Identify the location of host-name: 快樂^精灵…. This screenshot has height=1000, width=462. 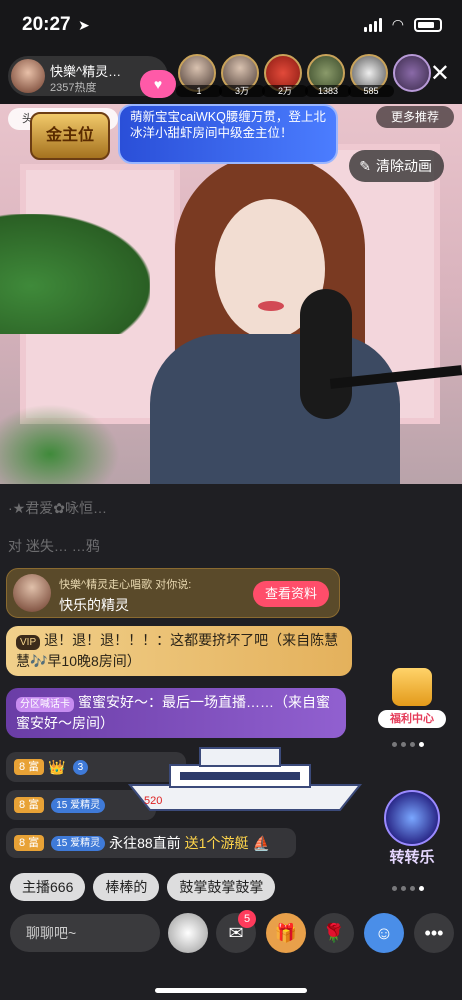
(86, 71).